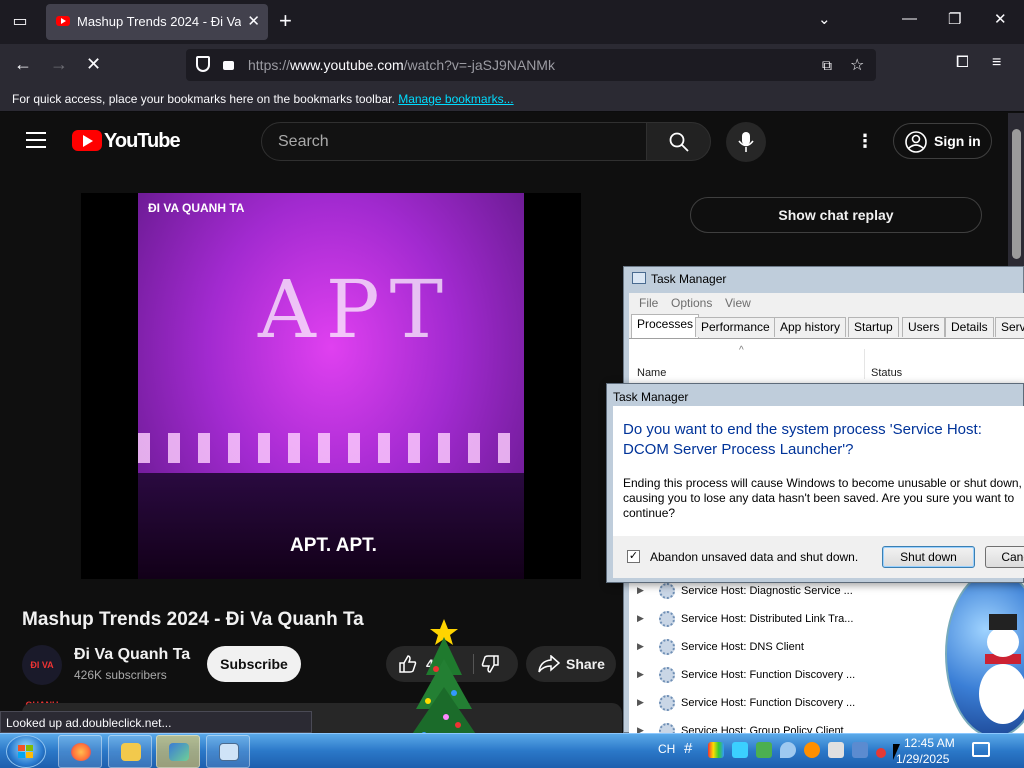 The width and height of the screenshot is (1024, 768). What do you see at coordinates (130, 751) in the screenshot?
I see `taskbar-explorer` at bounding box center [130, 751].